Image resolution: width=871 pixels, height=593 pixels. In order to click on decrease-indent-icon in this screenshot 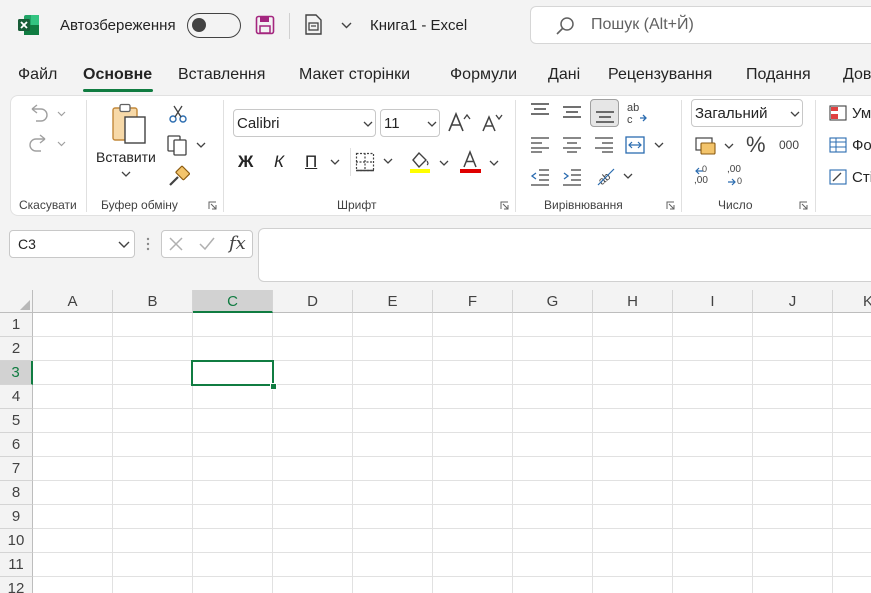, I will do `click(540, 177)`.